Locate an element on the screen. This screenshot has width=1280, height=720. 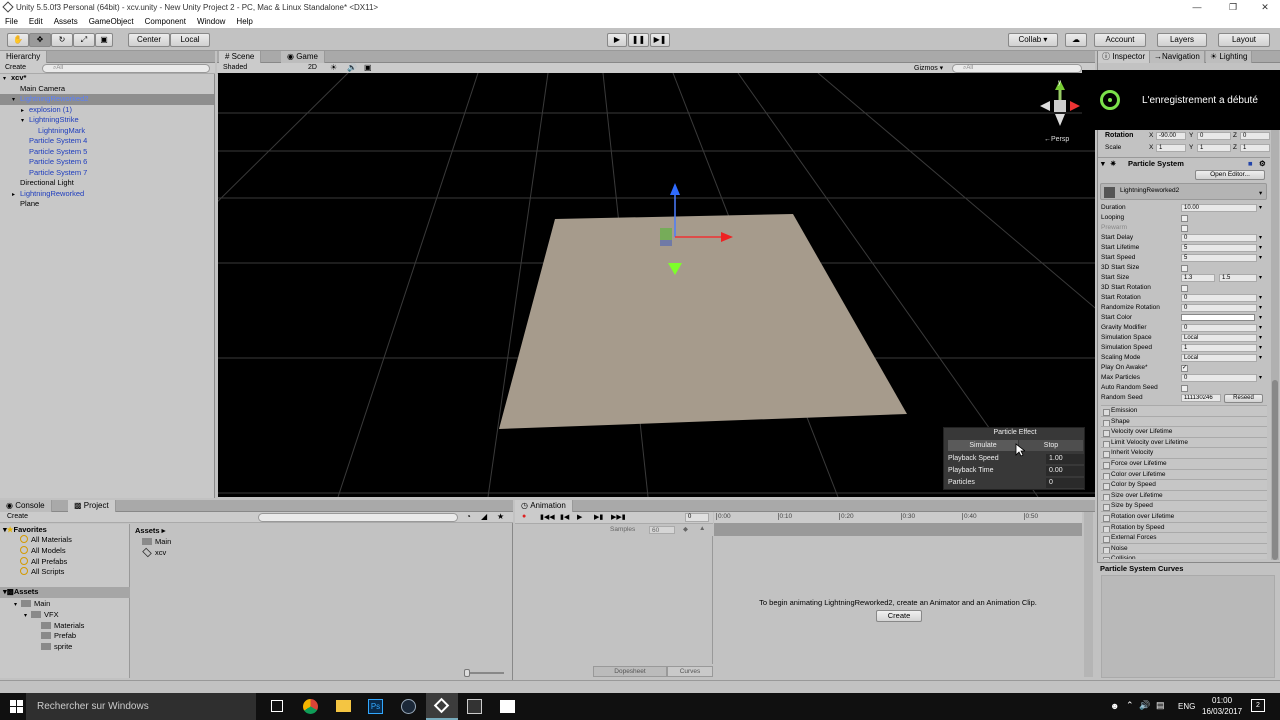
module-header: Color by Speed is located at coordinates (1184, 484).